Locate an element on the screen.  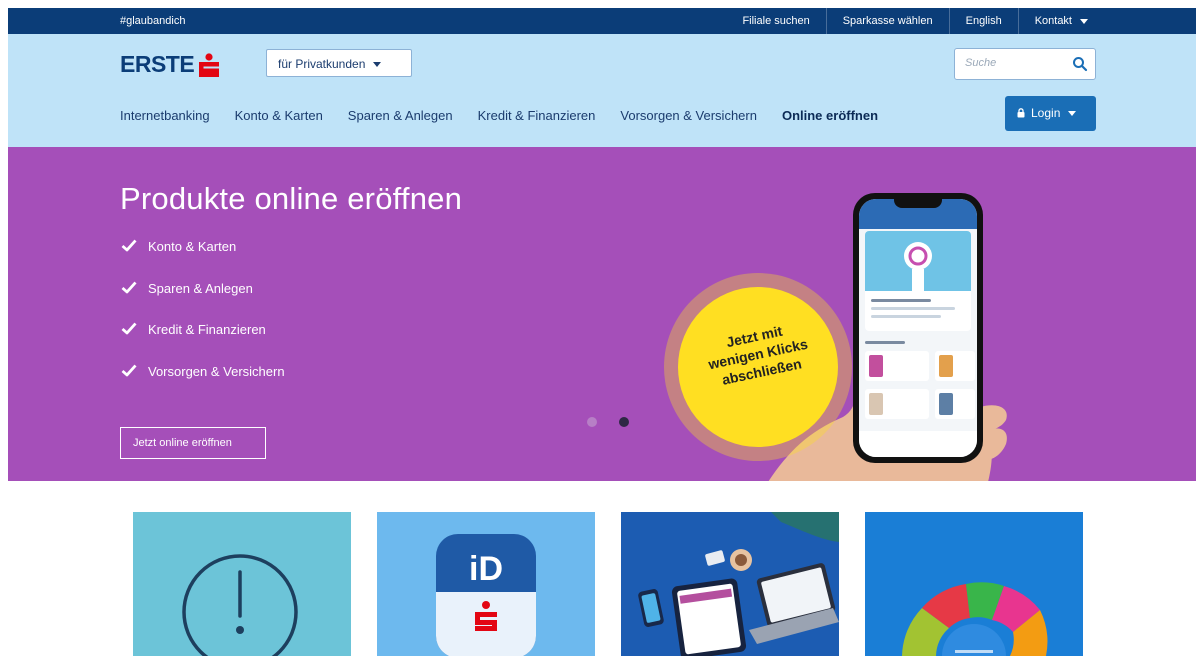
teaser-card-product-chart is located at coordinates (974, 584).